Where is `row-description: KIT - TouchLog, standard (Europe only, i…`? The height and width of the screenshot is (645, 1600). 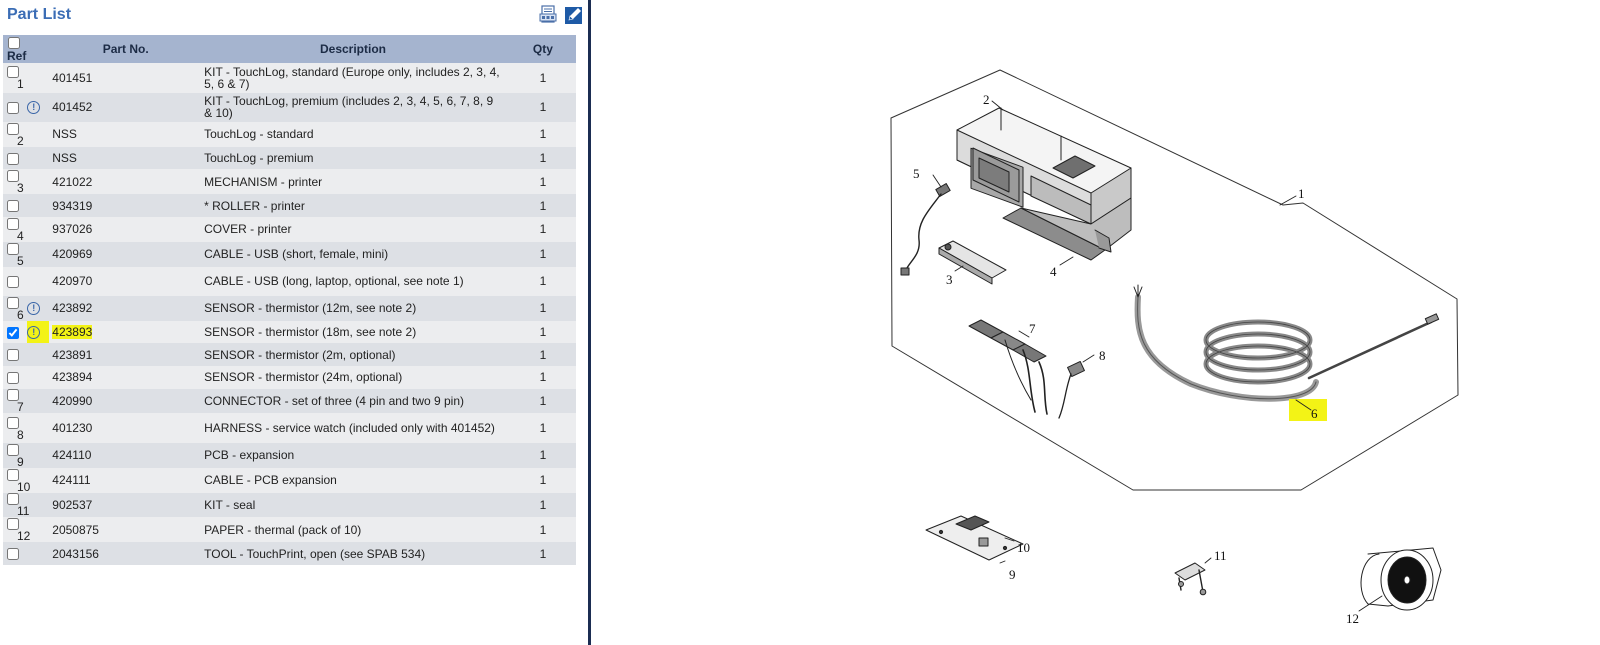 row-description: KIT - TouchLog, standard (Europe only, i… is located at coordinates (354, 78).